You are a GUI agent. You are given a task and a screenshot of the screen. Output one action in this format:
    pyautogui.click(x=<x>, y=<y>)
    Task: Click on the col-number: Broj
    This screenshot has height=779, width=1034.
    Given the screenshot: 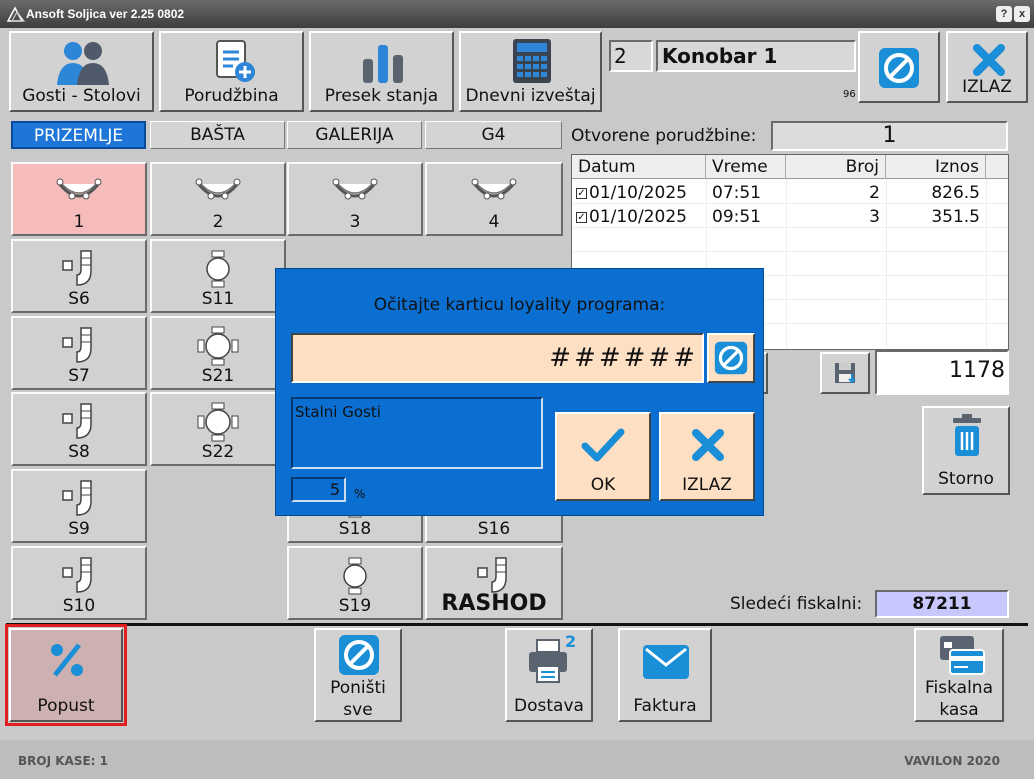 What is the action you would take?
    pyautogui.click(x=836, y=167)
    